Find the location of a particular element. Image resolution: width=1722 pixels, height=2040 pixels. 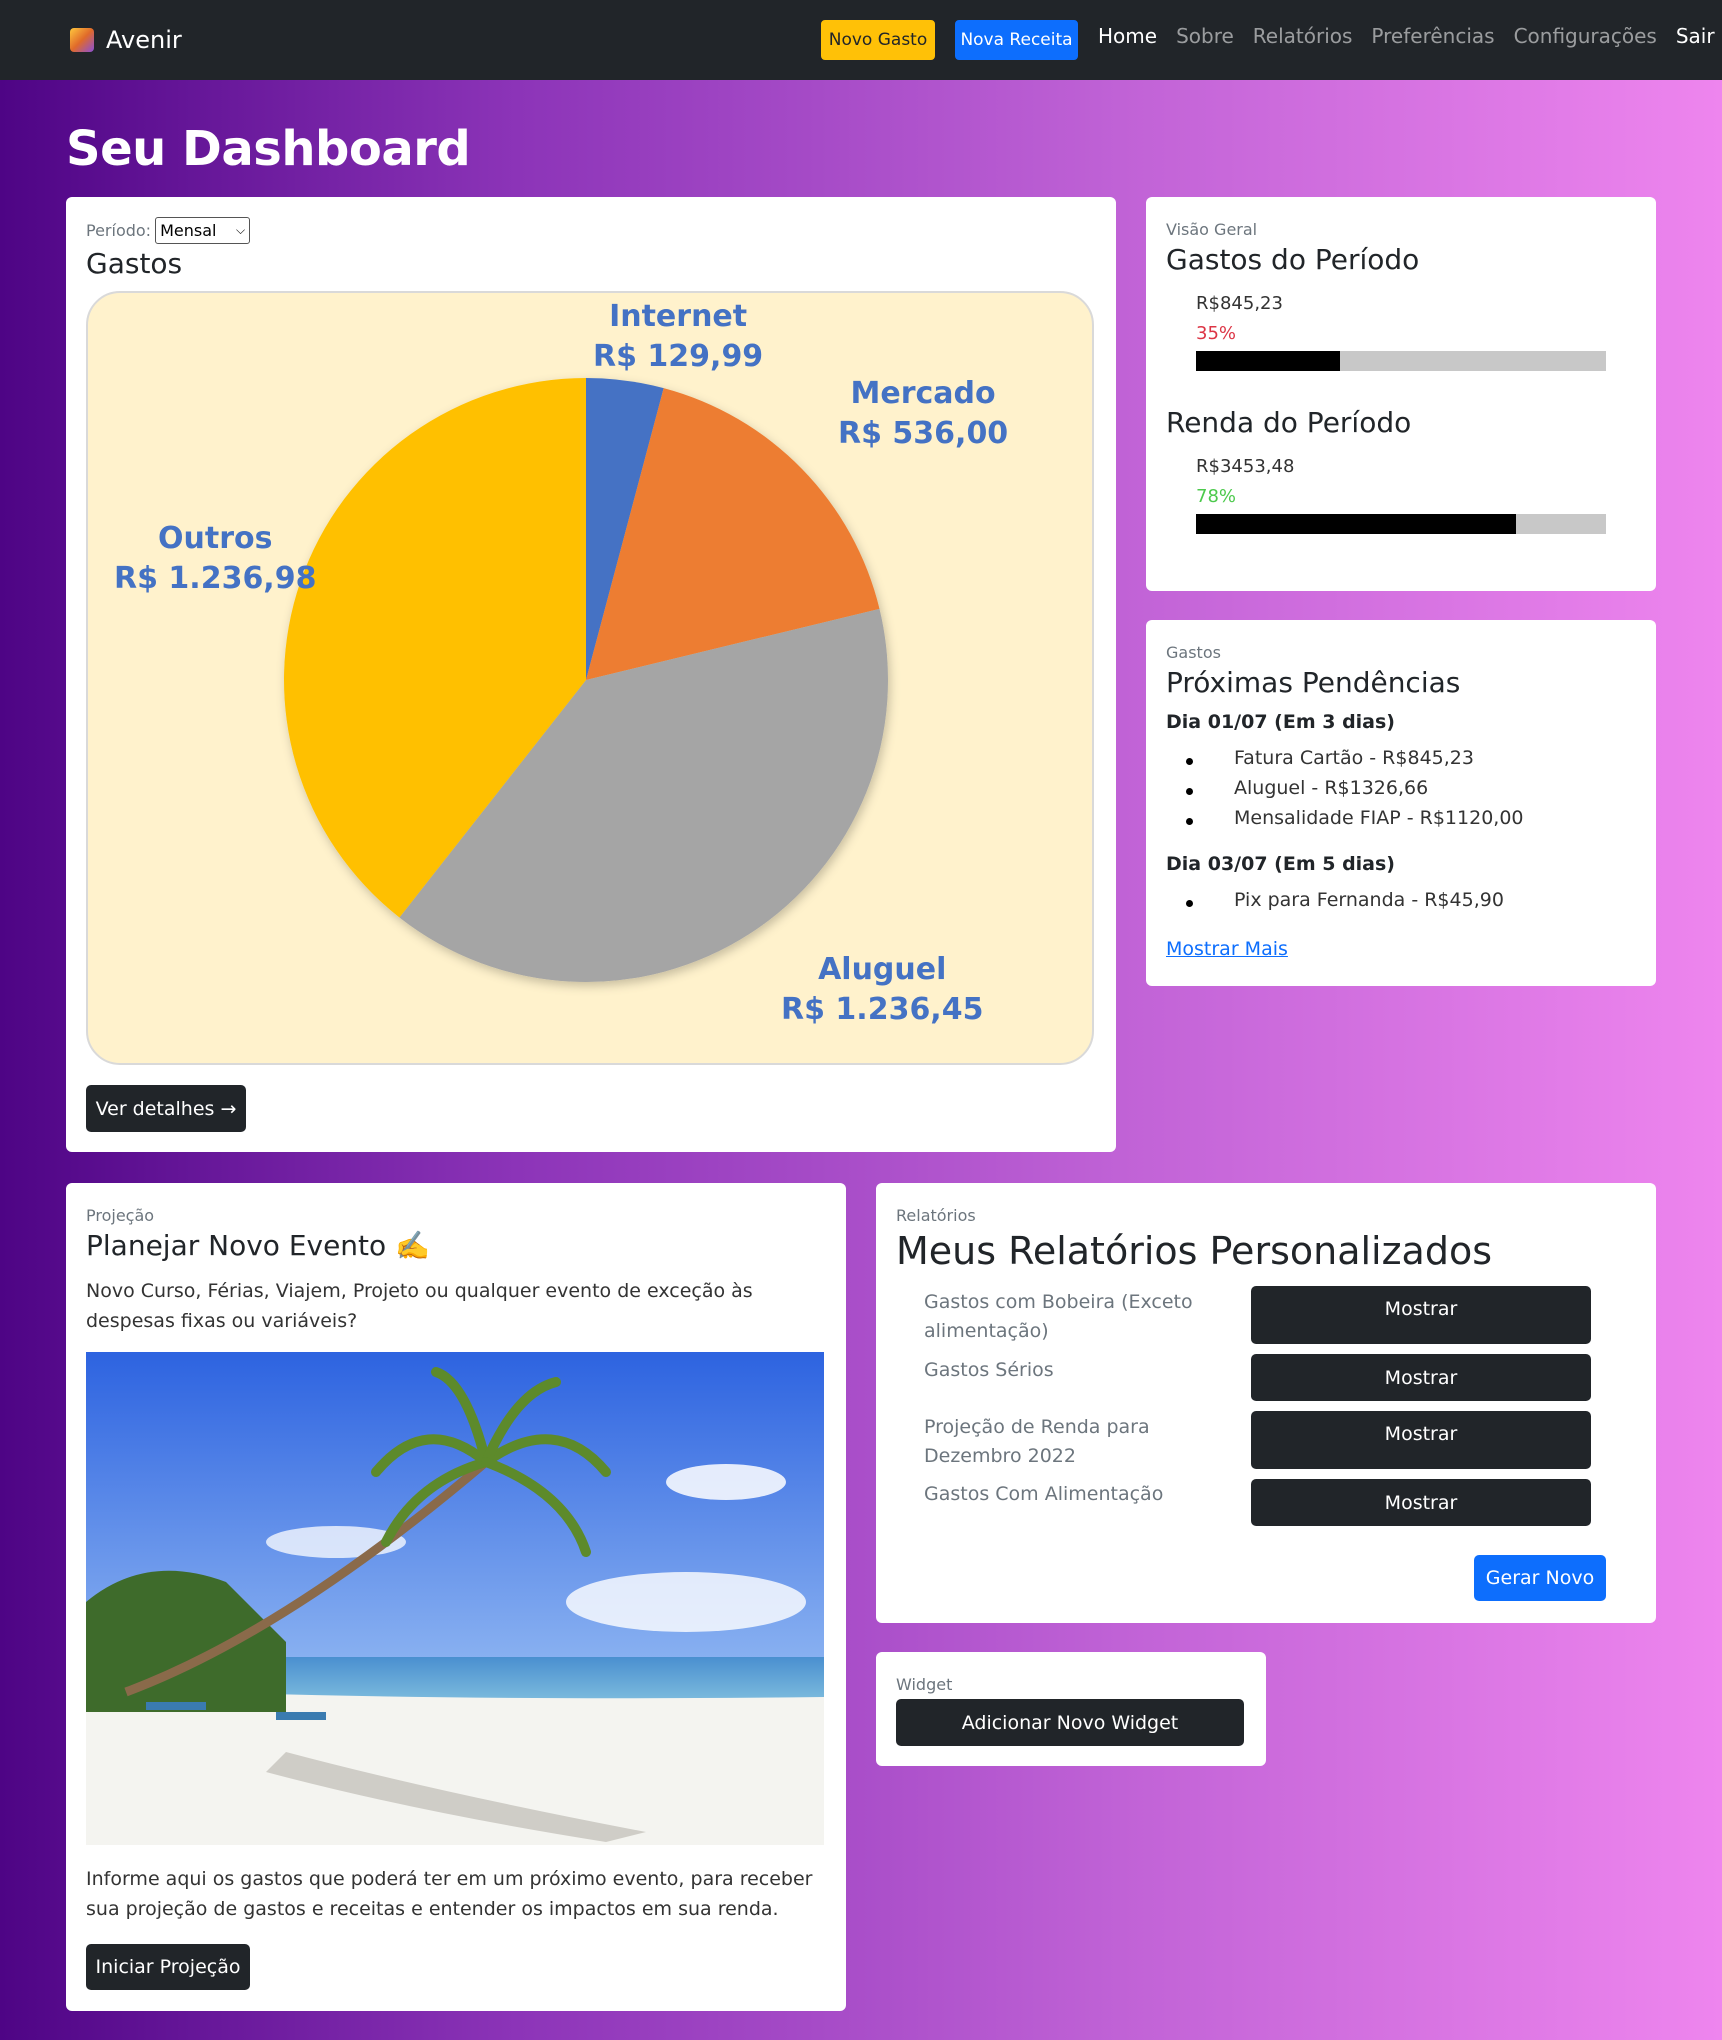

gastos-periodo-pct: 35% is located at coordinates (1216, 333).